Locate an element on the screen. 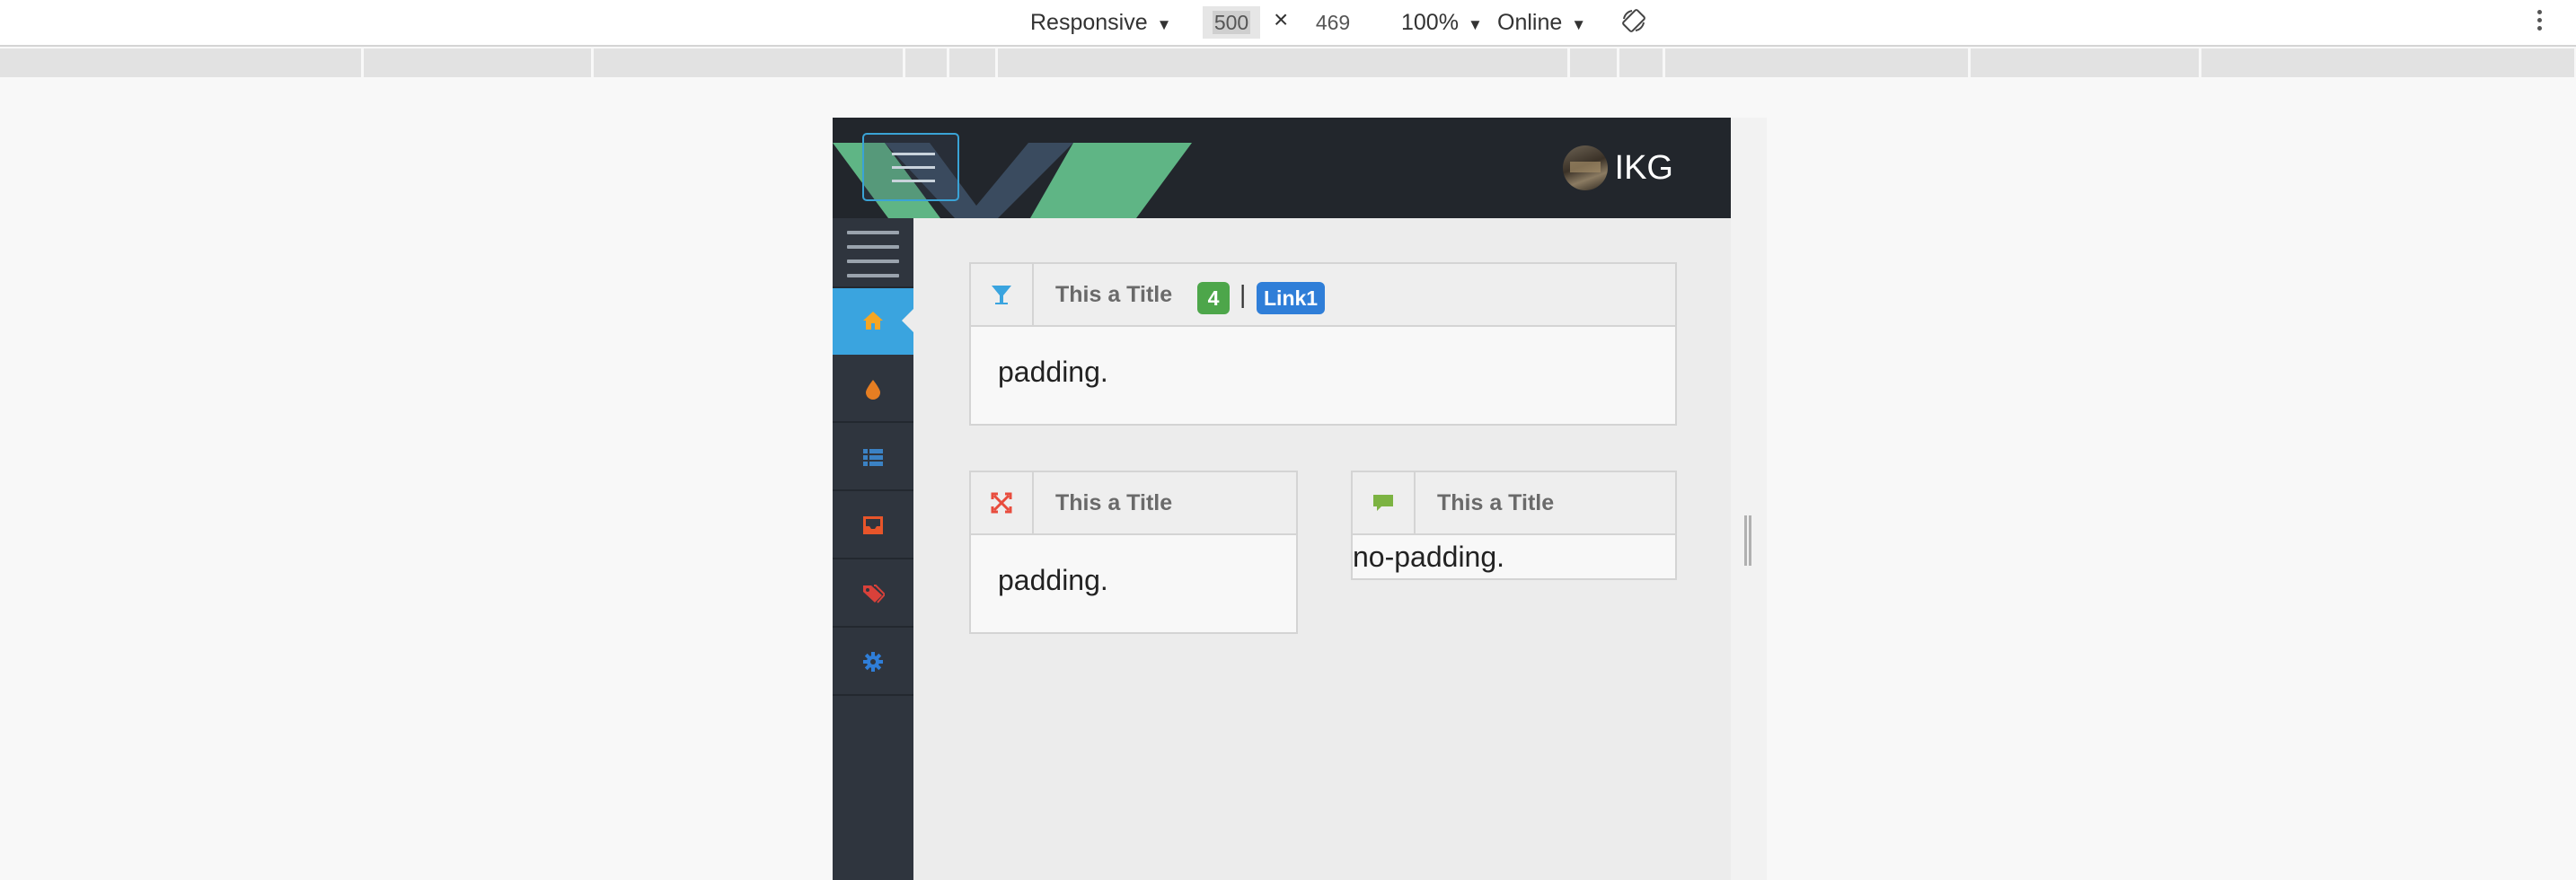 This screenshot has width=2576, height=880. list-icon is located at coordinates (873, 457).